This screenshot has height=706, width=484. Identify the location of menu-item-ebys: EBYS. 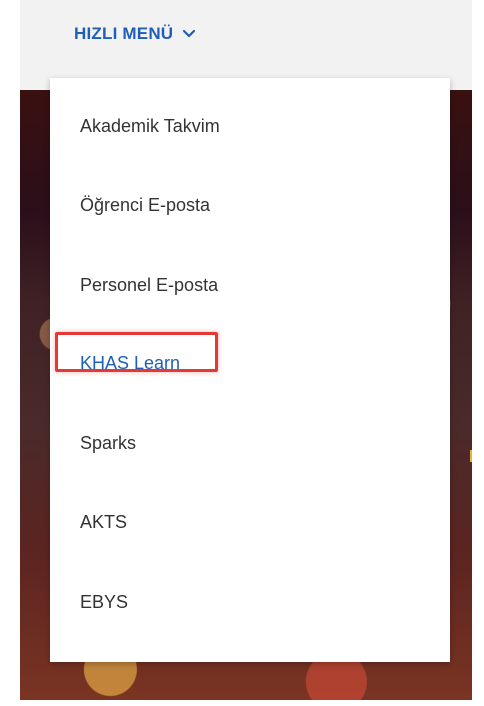
(104, 602).